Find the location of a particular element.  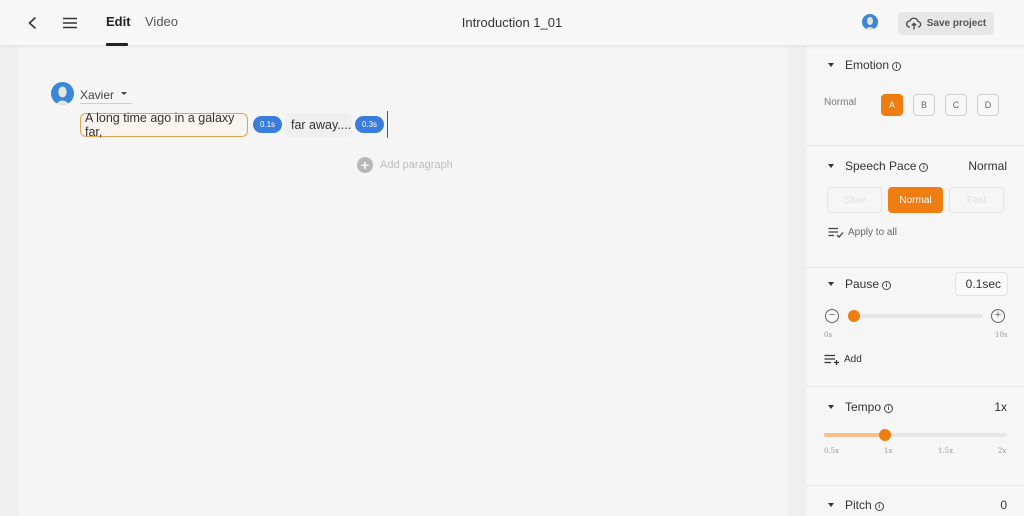

pace-normal-button: Normal is located at coordinates (915, 200).